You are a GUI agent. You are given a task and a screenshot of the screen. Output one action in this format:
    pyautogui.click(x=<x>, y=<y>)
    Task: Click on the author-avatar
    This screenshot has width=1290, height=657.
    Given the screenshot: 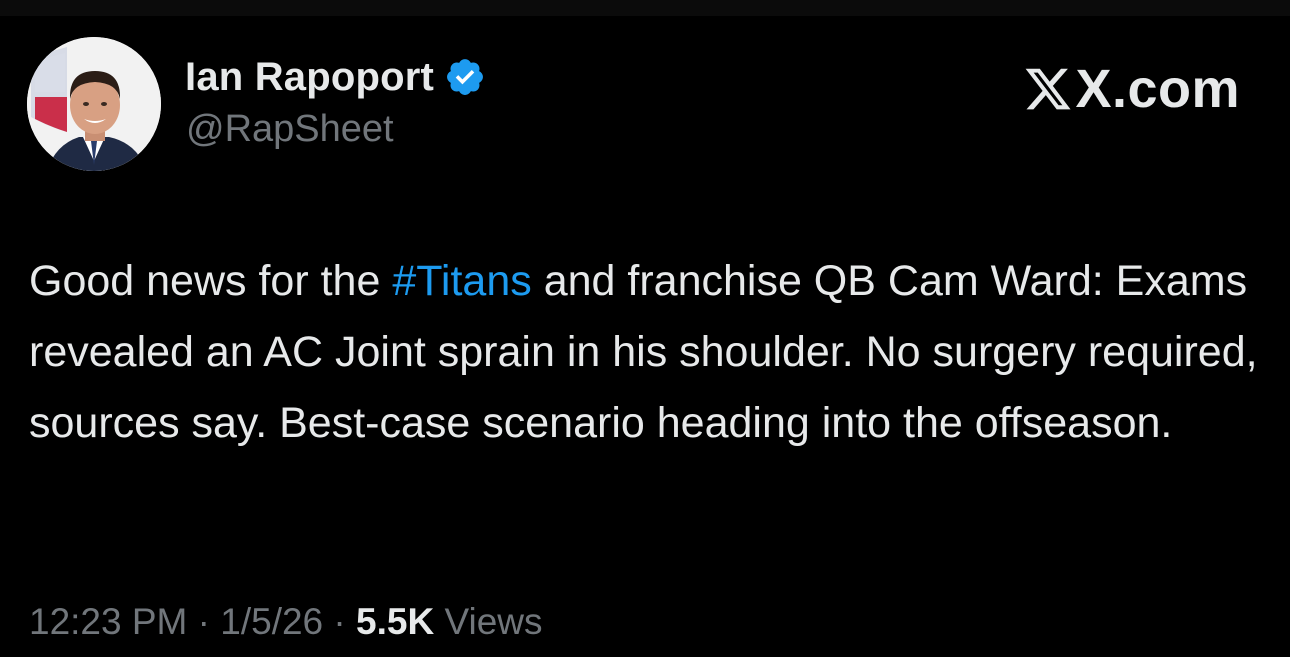 What is the action you would take?
    pyautogui.click(x=94, y=104)
    